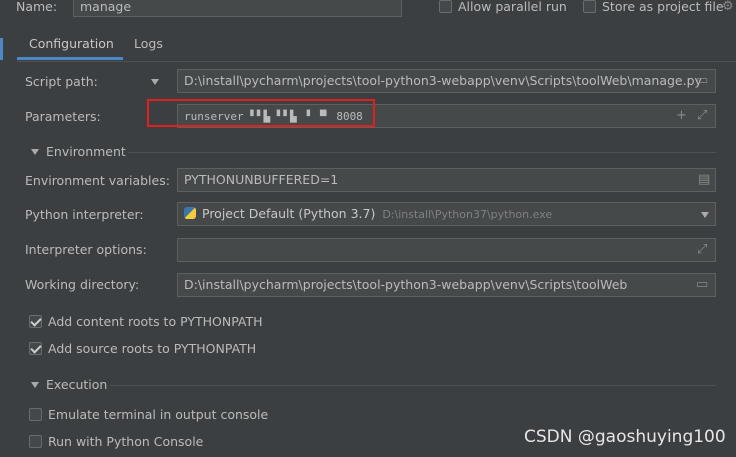 The width and height of the screenshot is (736, 457). Describe the element at coordinates (35, 441) in the screenshot. I see `run-python-console-checkbox` at that location.